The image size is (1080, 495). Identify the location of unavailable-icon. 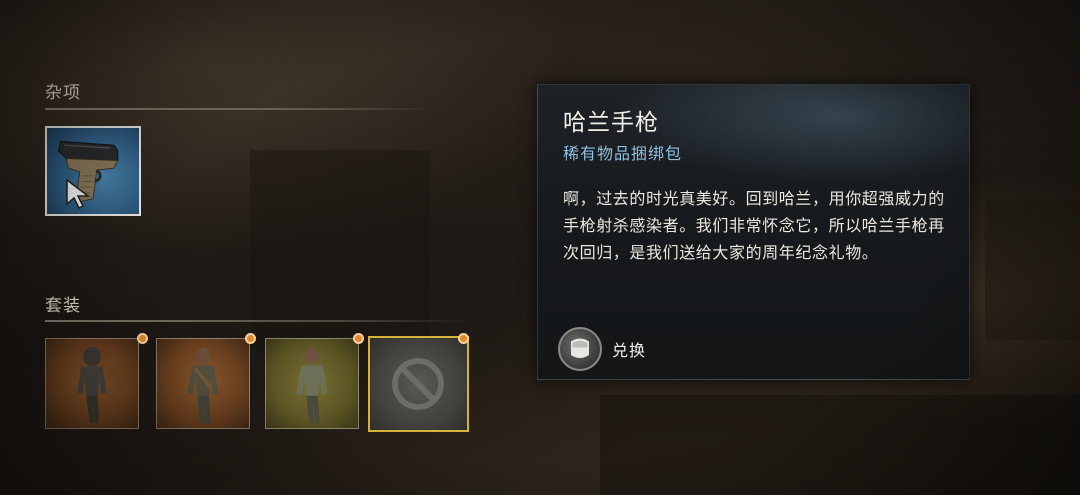
(418, 384).